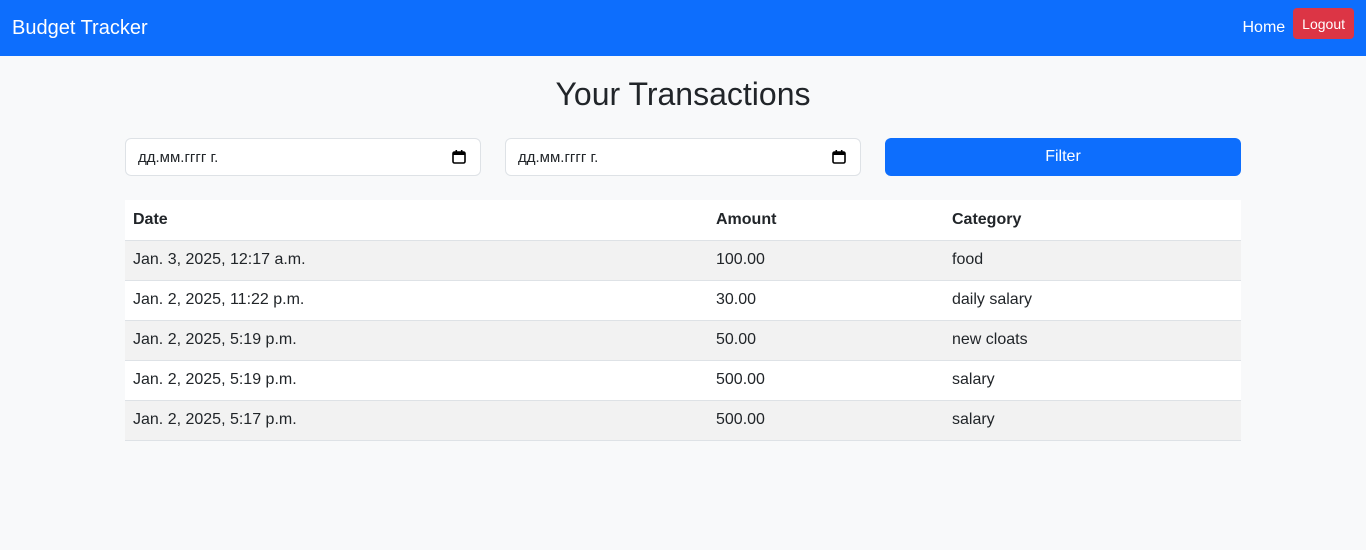 This screenshot has width=1366, height=550. Describe the element at coordinates (826, 220) in the screenshot. I see `header-amount: Amount` at that location.